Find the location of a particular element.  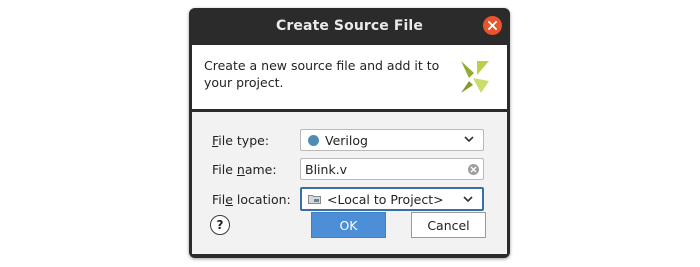

file-name-row: File name: is located at coordinates (244, 169).